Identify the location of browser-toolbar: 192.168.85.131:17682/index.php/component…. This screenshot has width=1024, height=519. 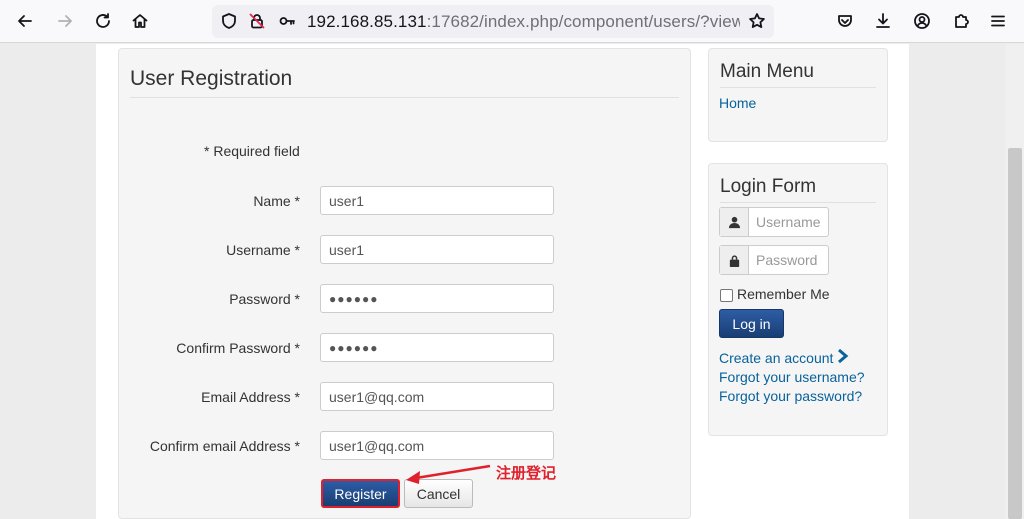
(512, 21).